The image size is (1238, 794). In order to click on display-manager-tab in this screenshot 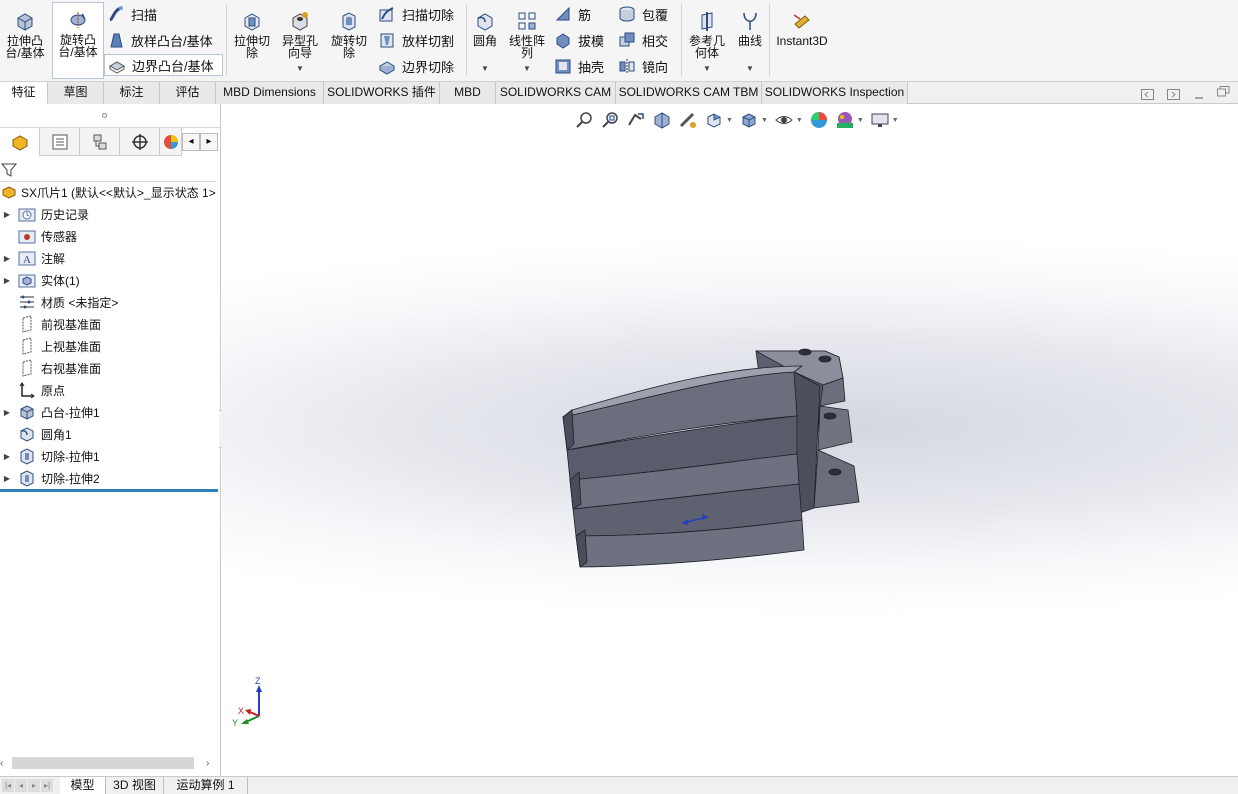, I will do `click(171, 142)`.